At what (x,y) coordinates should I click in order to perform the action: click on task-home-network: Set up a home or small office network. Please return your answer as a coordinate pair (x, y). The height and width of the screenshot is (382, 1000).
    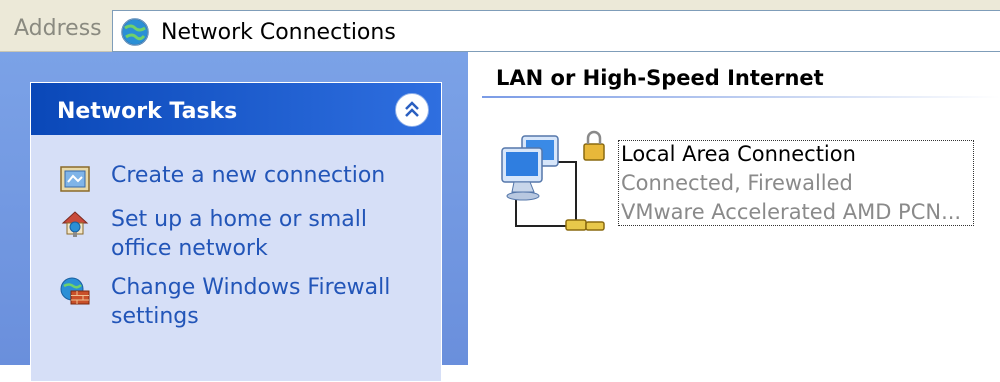
    Looking at the image, I should click on (239, 235).